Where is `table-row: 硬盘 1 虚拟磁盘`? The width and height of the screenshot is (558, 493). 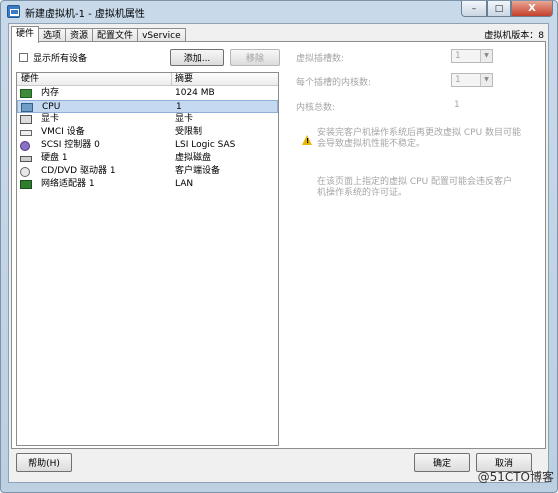 table-row: 硬盘 1 虚拟磁盘 is located at coordinates (147, 158).